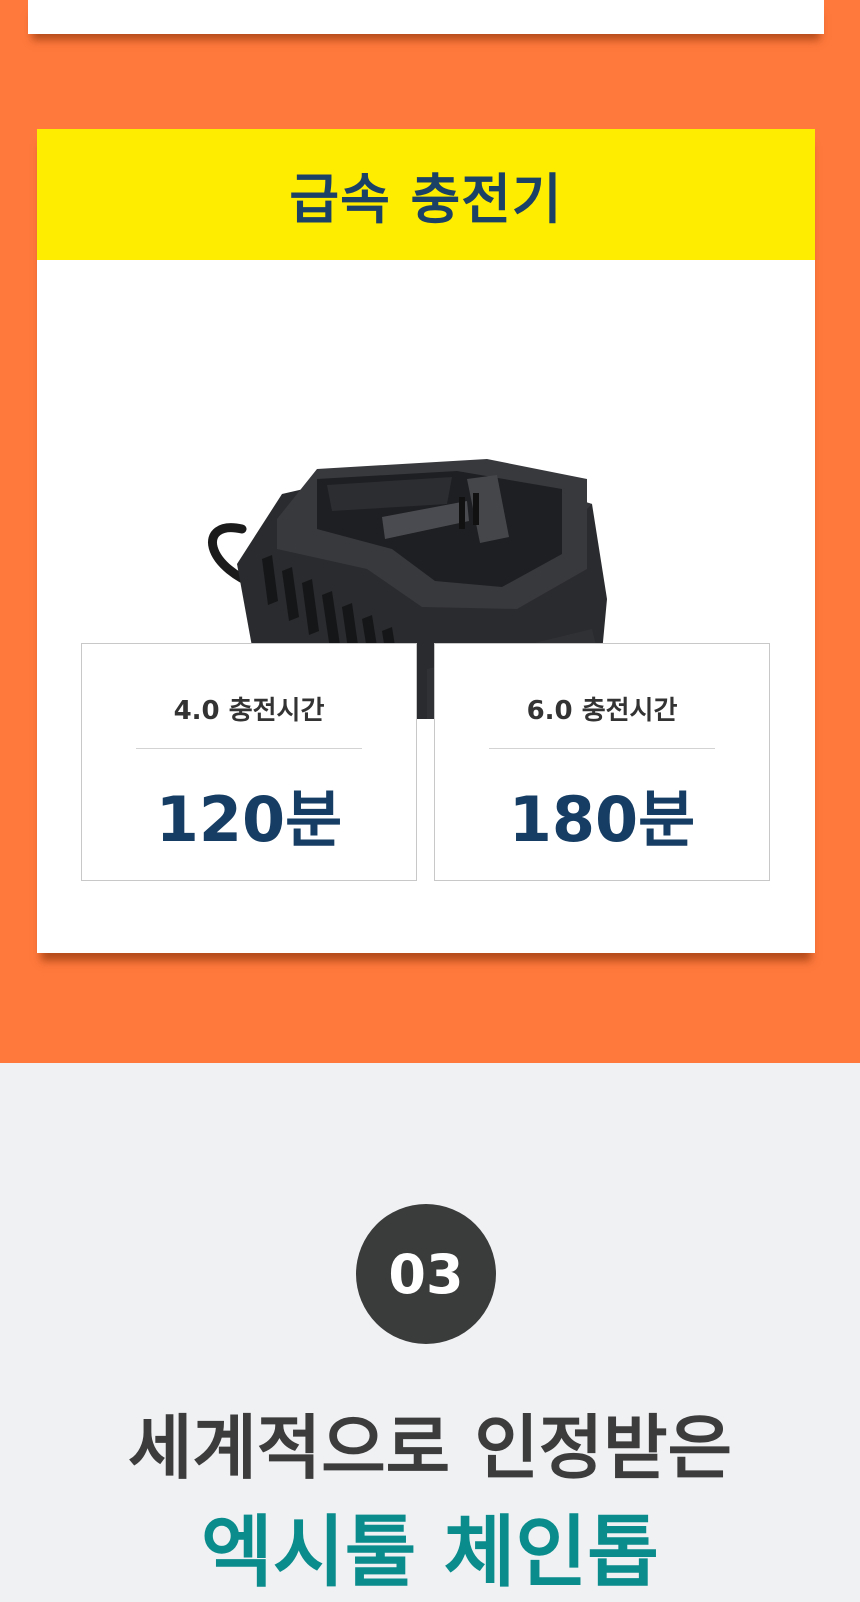 The image size is (860, 1602). Describe the element at coordinates (602, 819) in the screenshot. I see `spec-value: 180분` at that location.